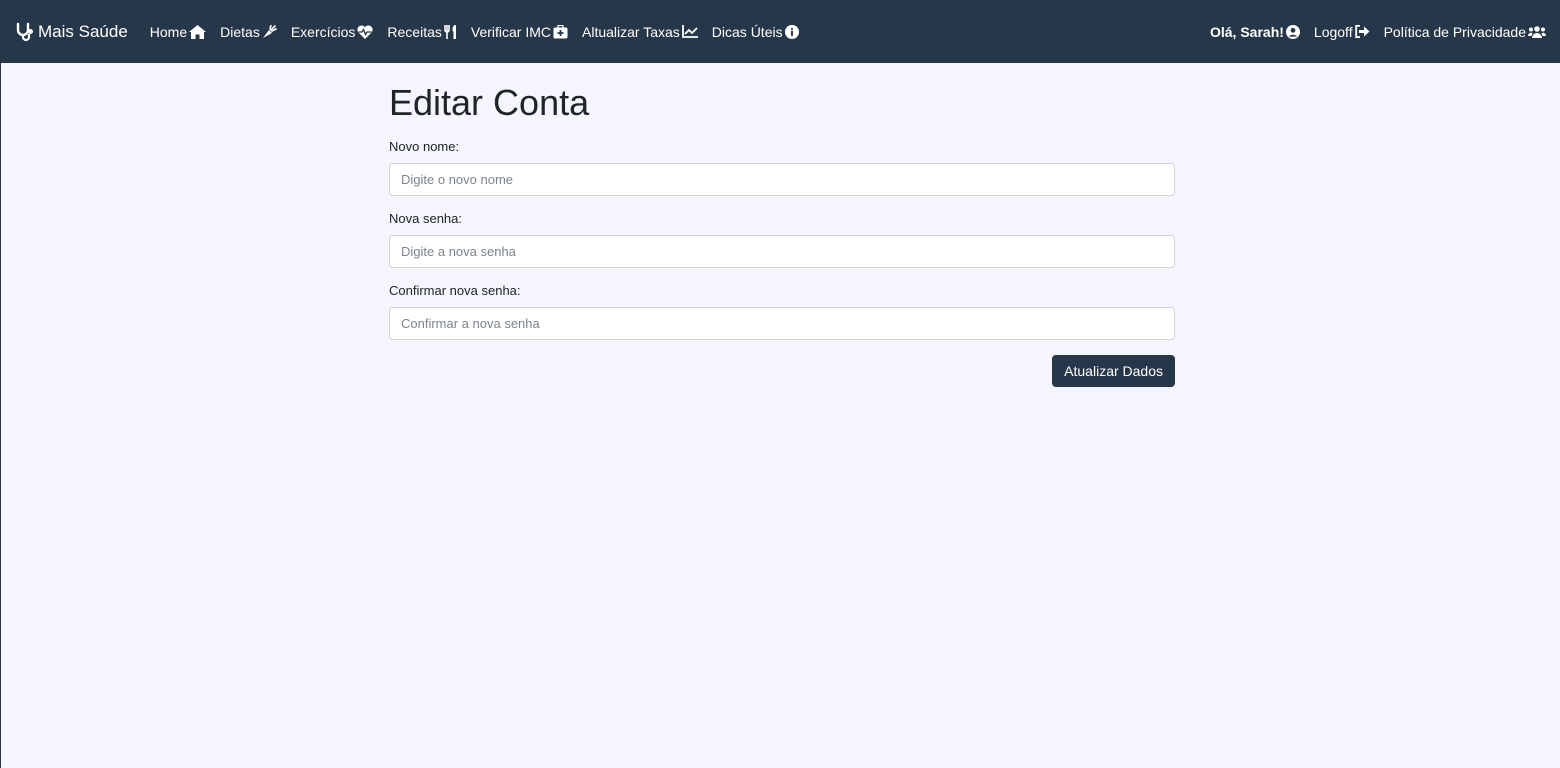  I want to click on nav-item-atualizar-taxas: Altualizar Taxas, so click(640, 32).